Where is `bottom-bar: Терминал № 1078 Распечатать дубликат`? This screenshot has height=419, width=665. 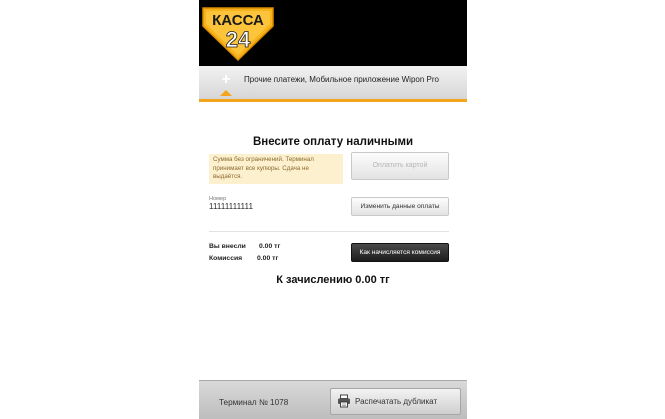
bottom-bar: Терминал № 1078 Распечатать дубликат is located at coordinates (333, 399).